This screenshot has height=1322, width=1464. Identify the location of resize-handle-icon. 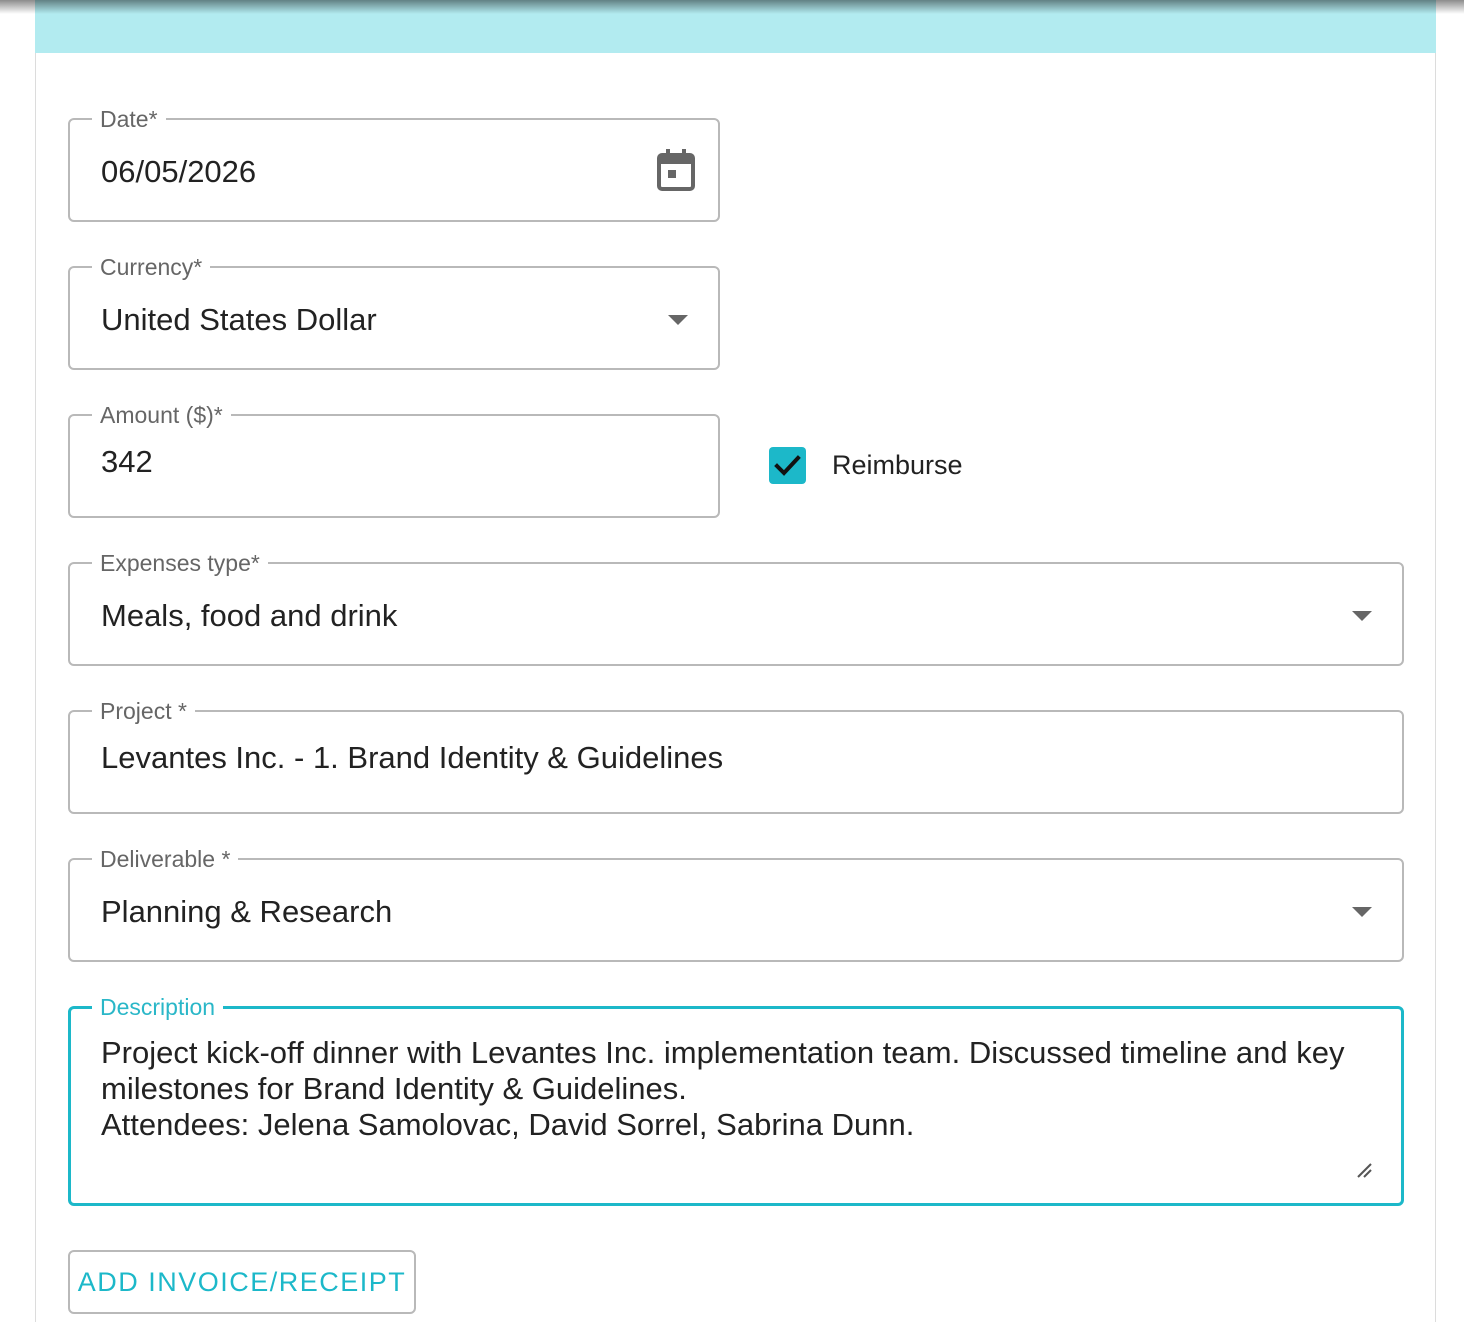
(1364, 1170).